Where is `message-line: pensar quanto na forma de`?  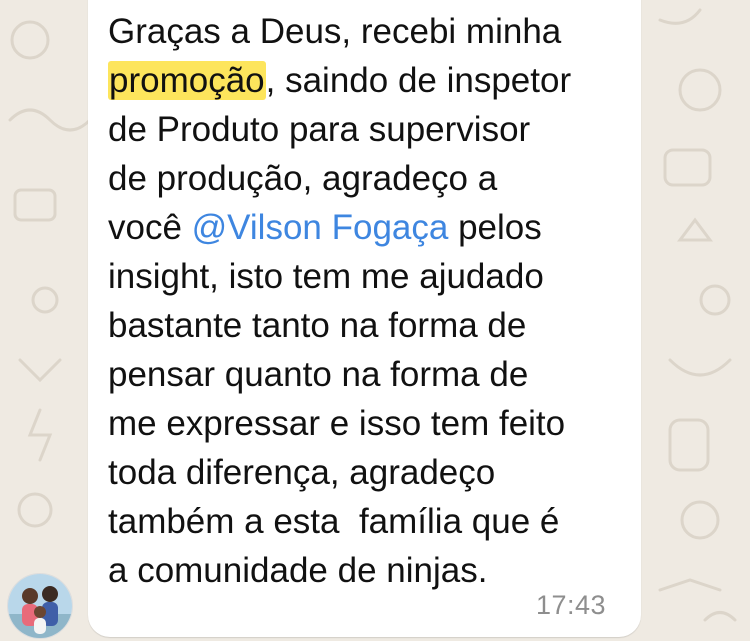
message-line: pensar quanto na forma de is located at coordinates (318, 374).